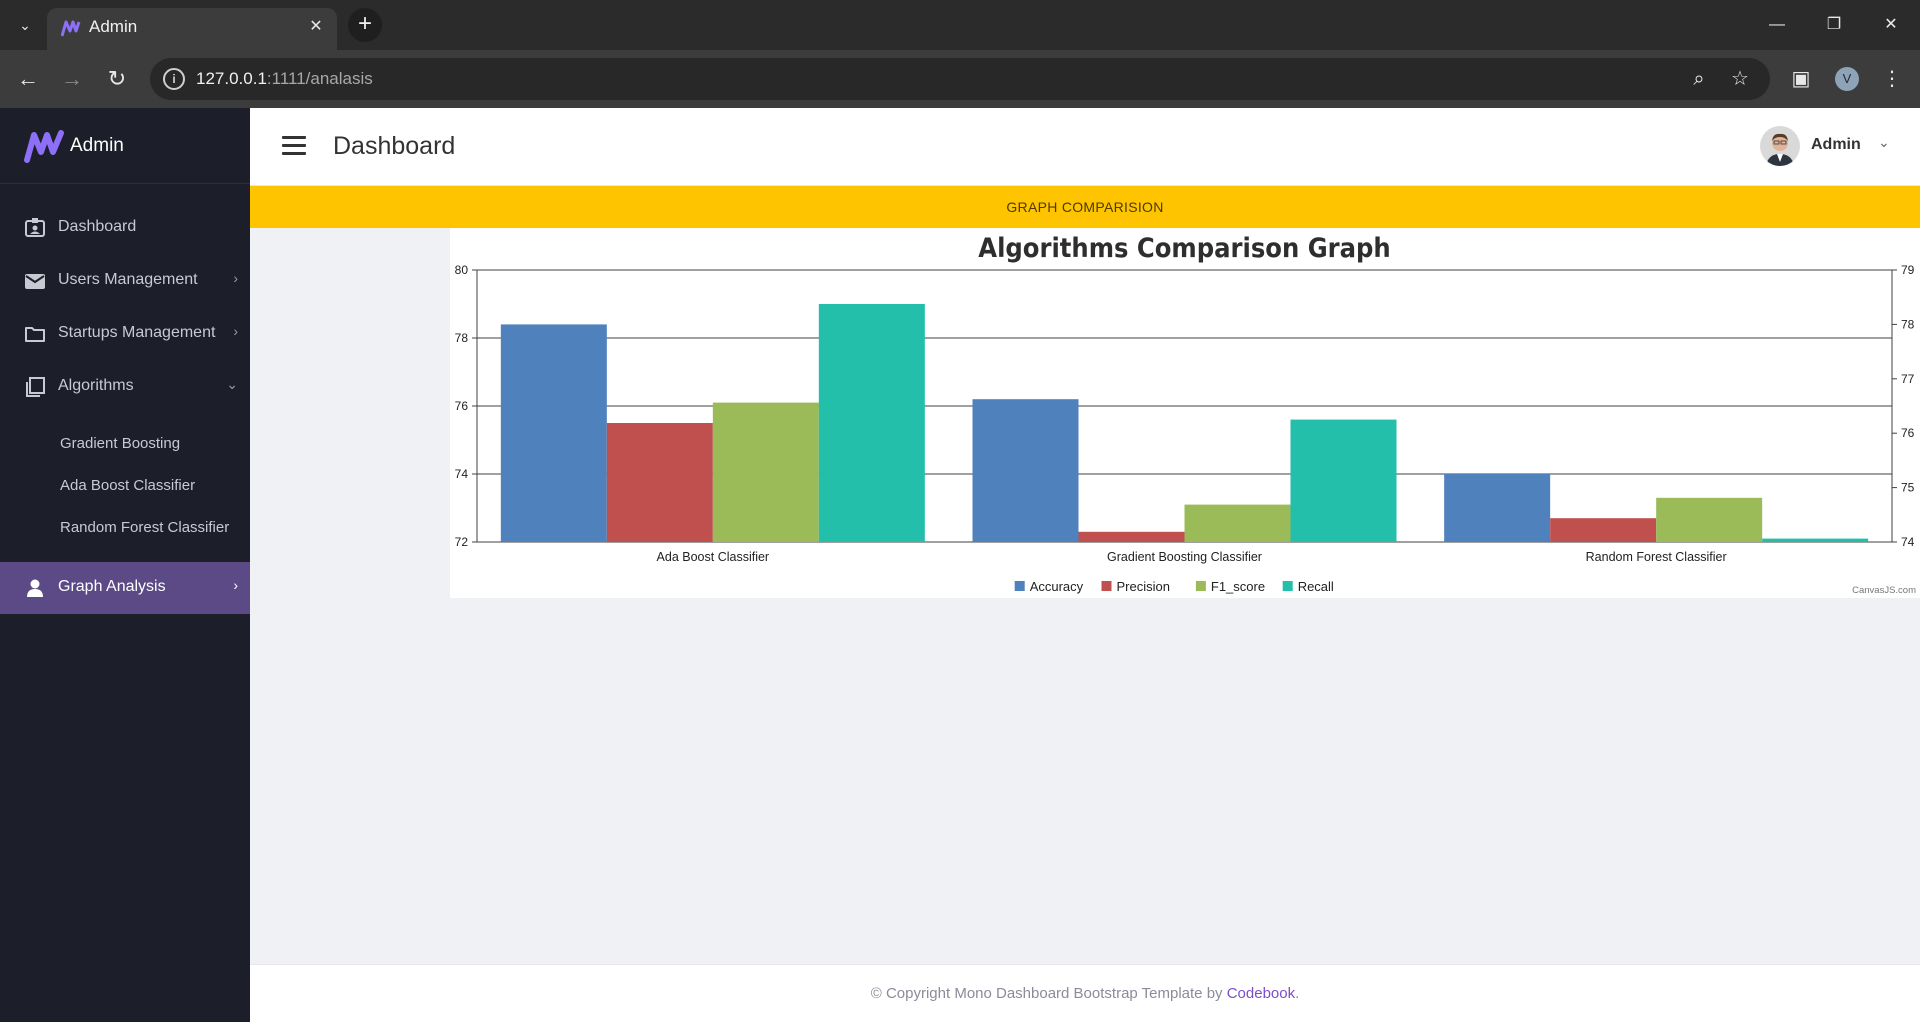  Describe the element at coordinates (1884, 590) in the screenshot. I see `chart-credit: CanvasJS.com` at that location.